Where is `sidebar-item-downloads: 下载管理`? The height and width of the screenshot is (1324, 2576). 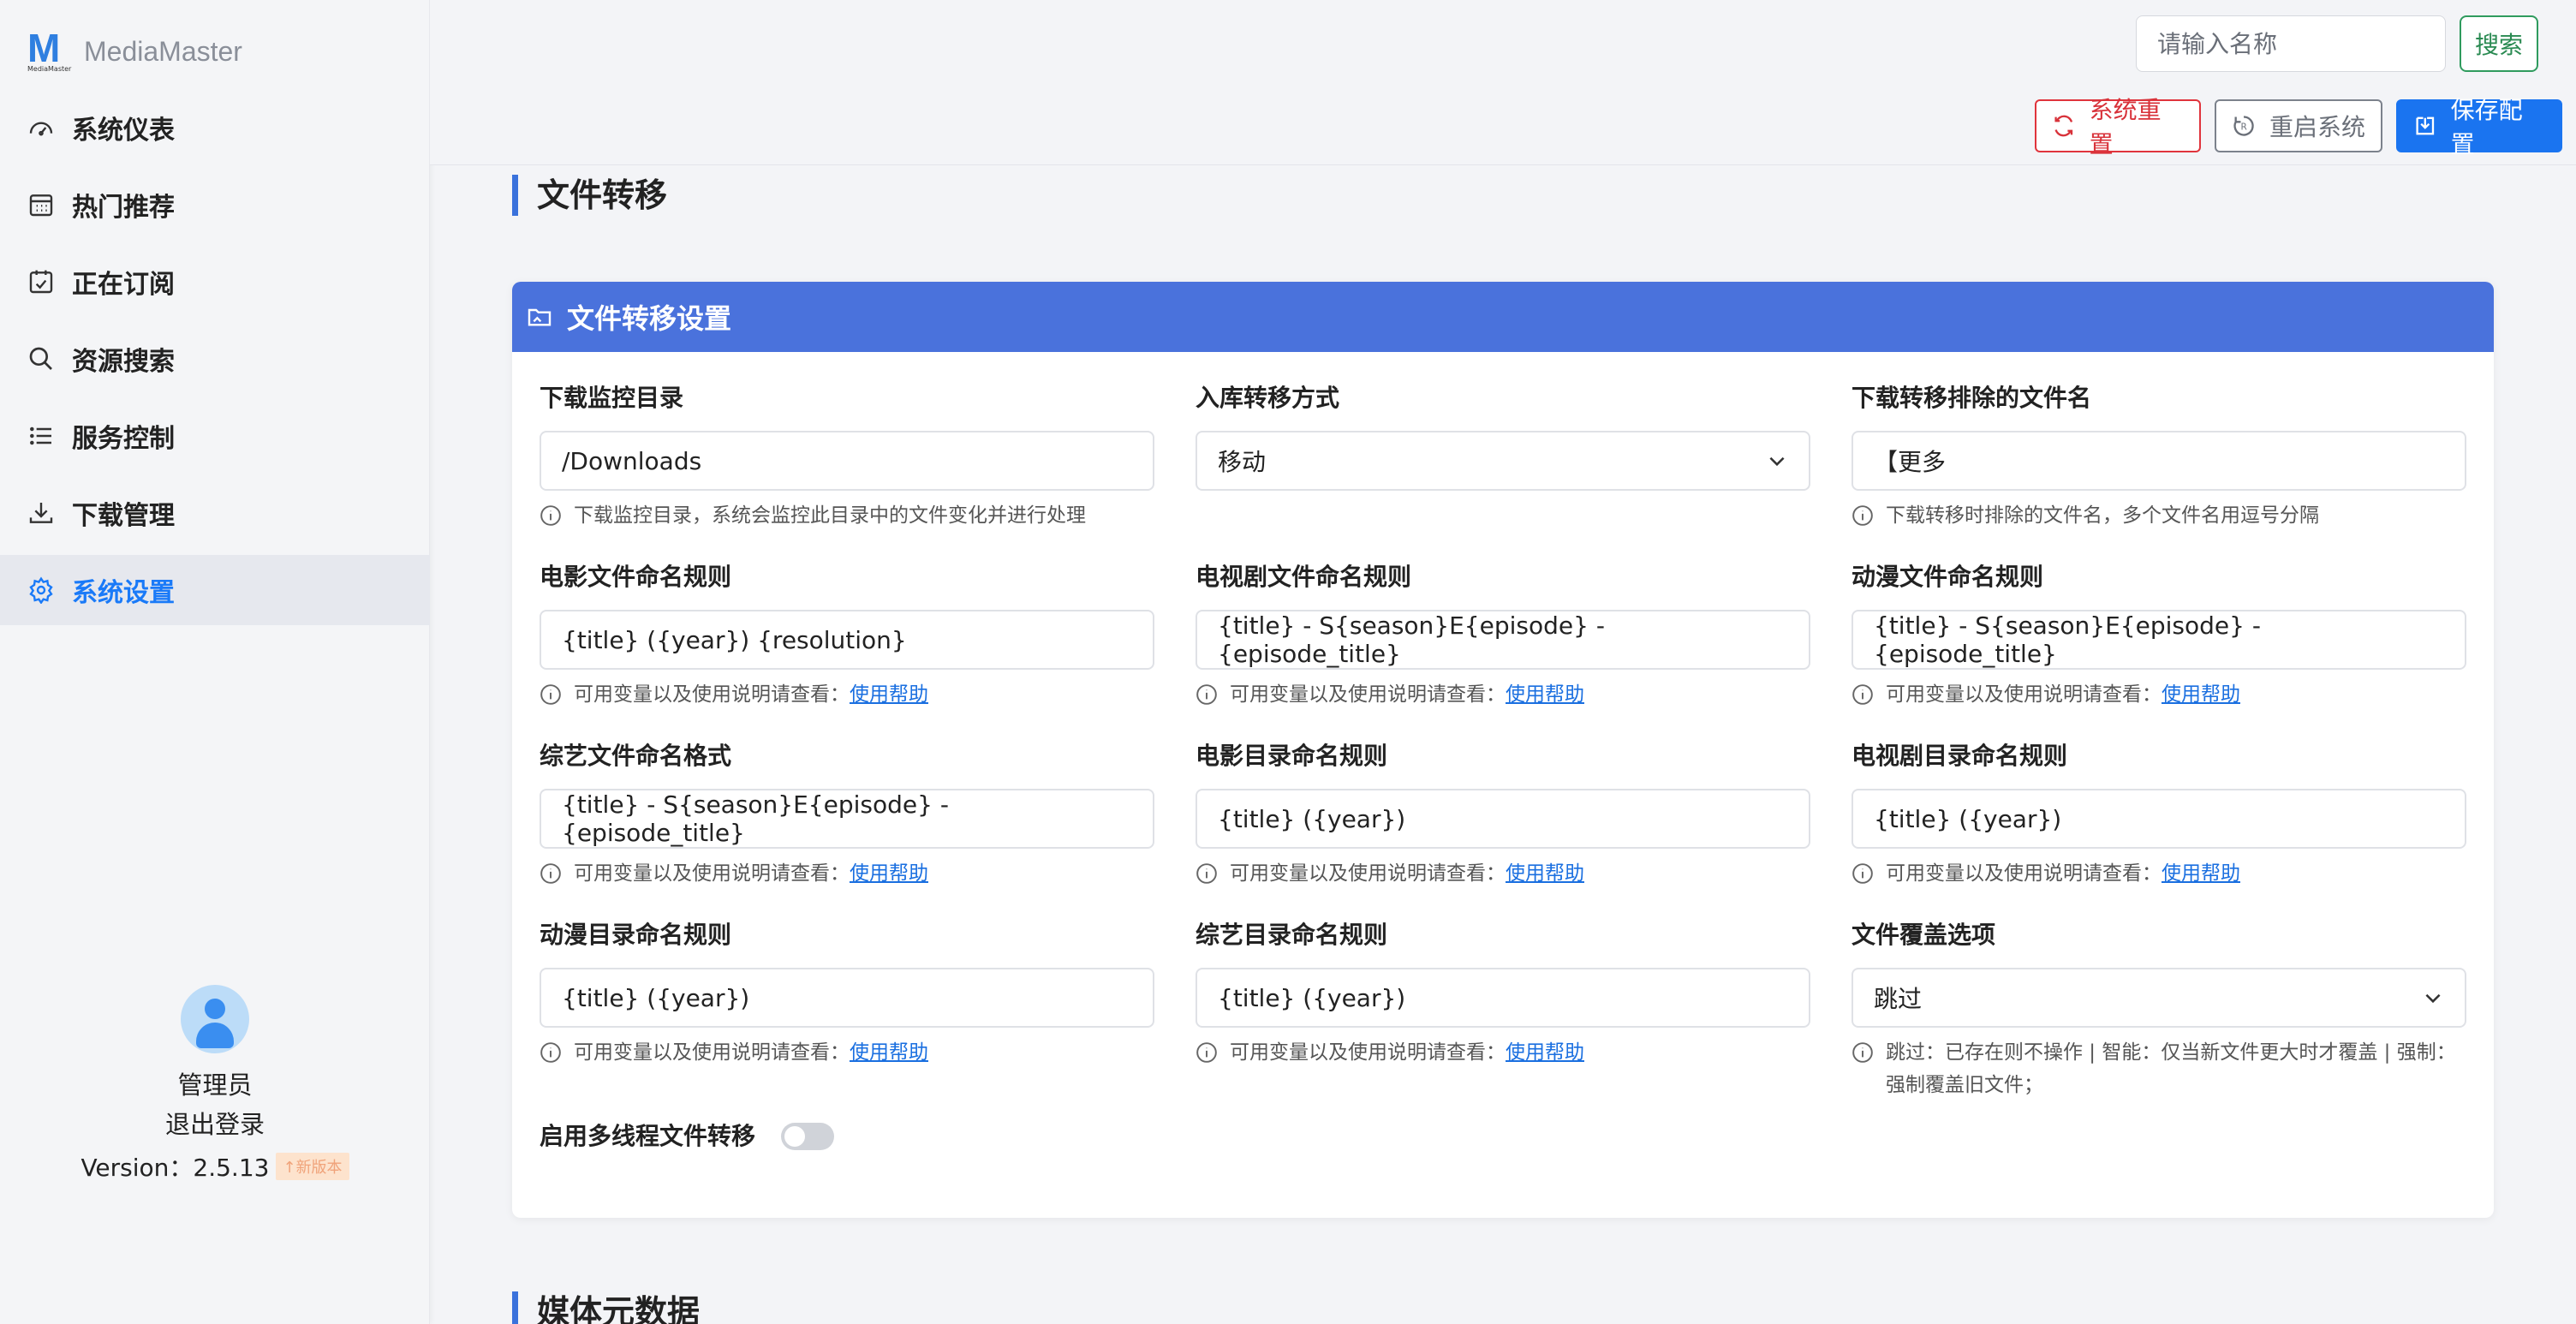
sidebar-item-downloads: 下载管理 is located at coordinates (215, 513).